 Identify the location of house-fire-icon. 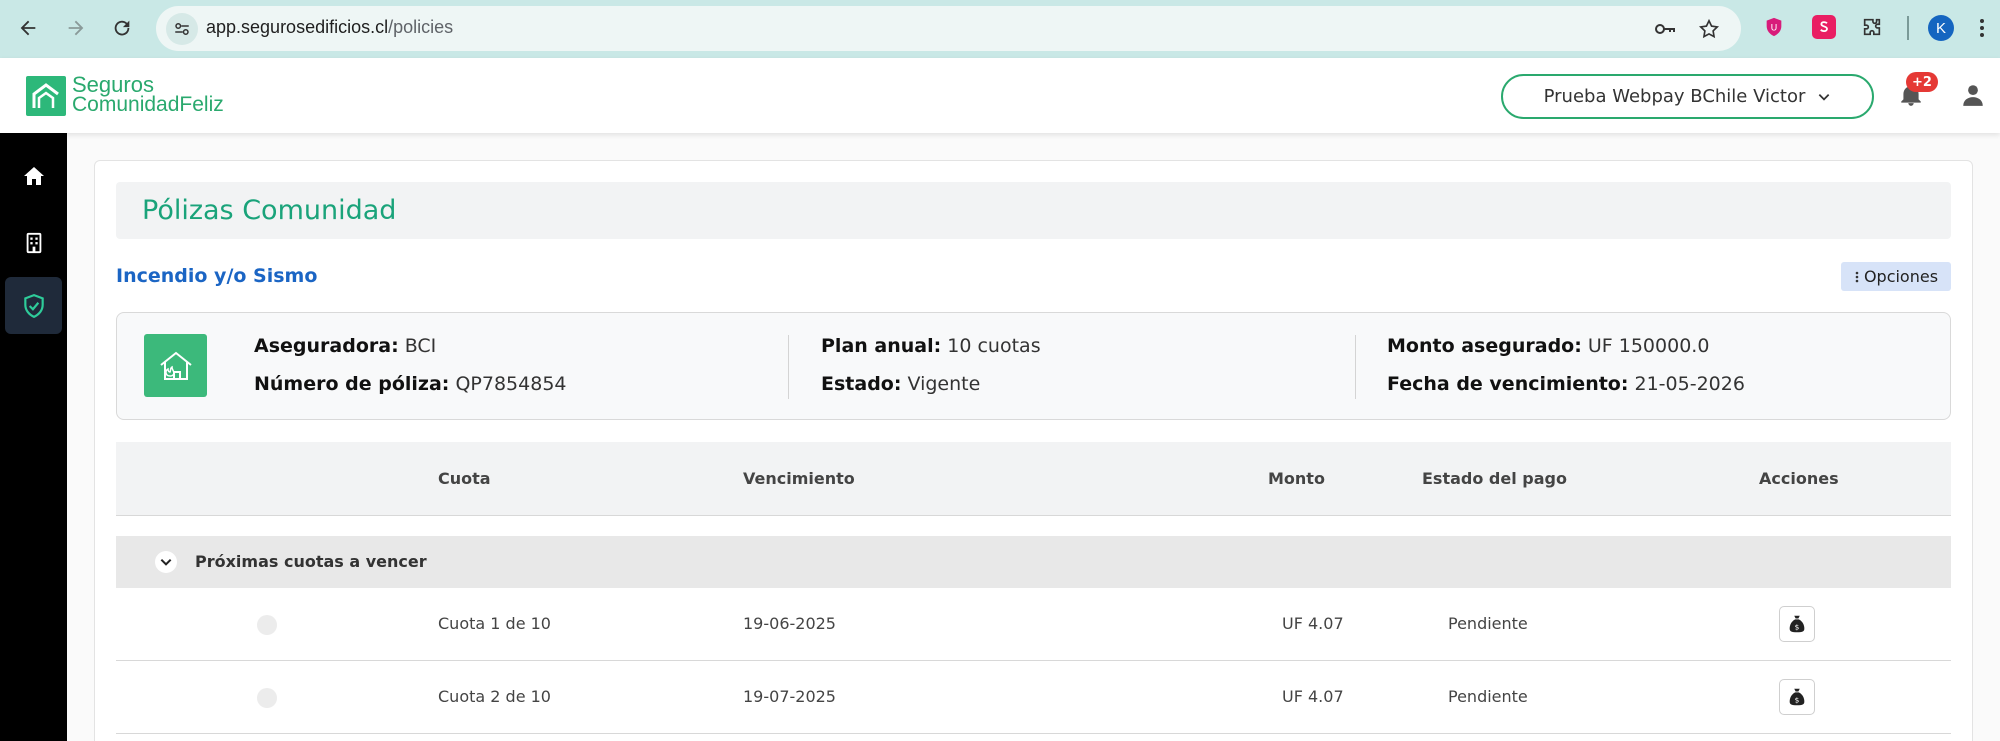
(175, 365).